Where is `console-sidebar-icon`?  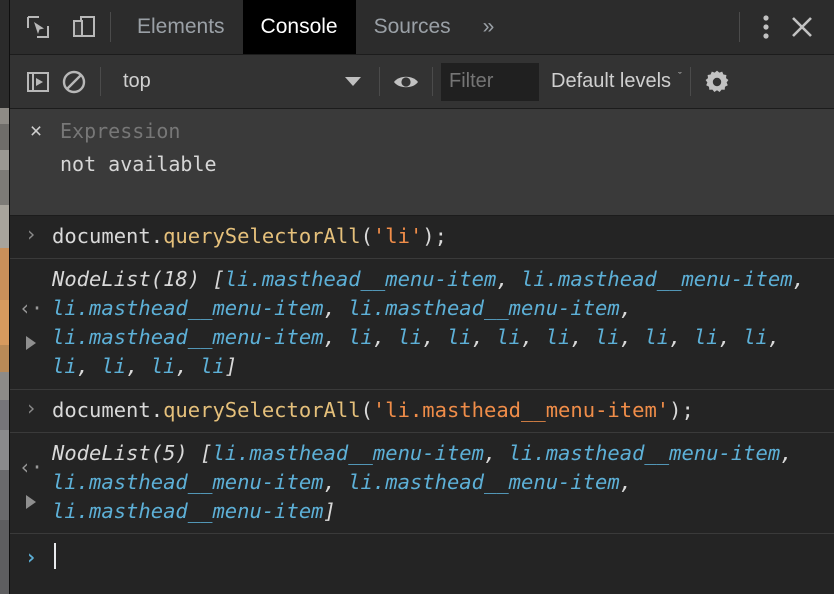 console-sidebar-icon is located at coordinates (38, 82).